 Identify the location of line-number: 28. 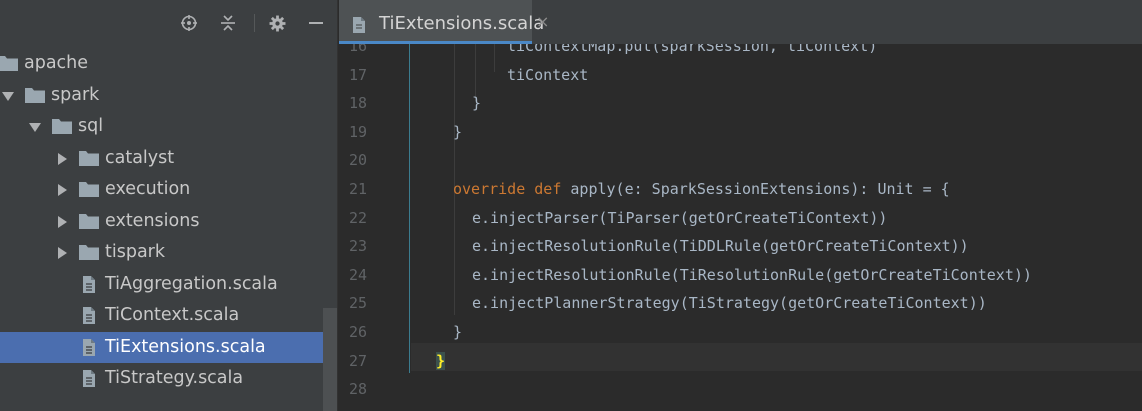
(357, 389).